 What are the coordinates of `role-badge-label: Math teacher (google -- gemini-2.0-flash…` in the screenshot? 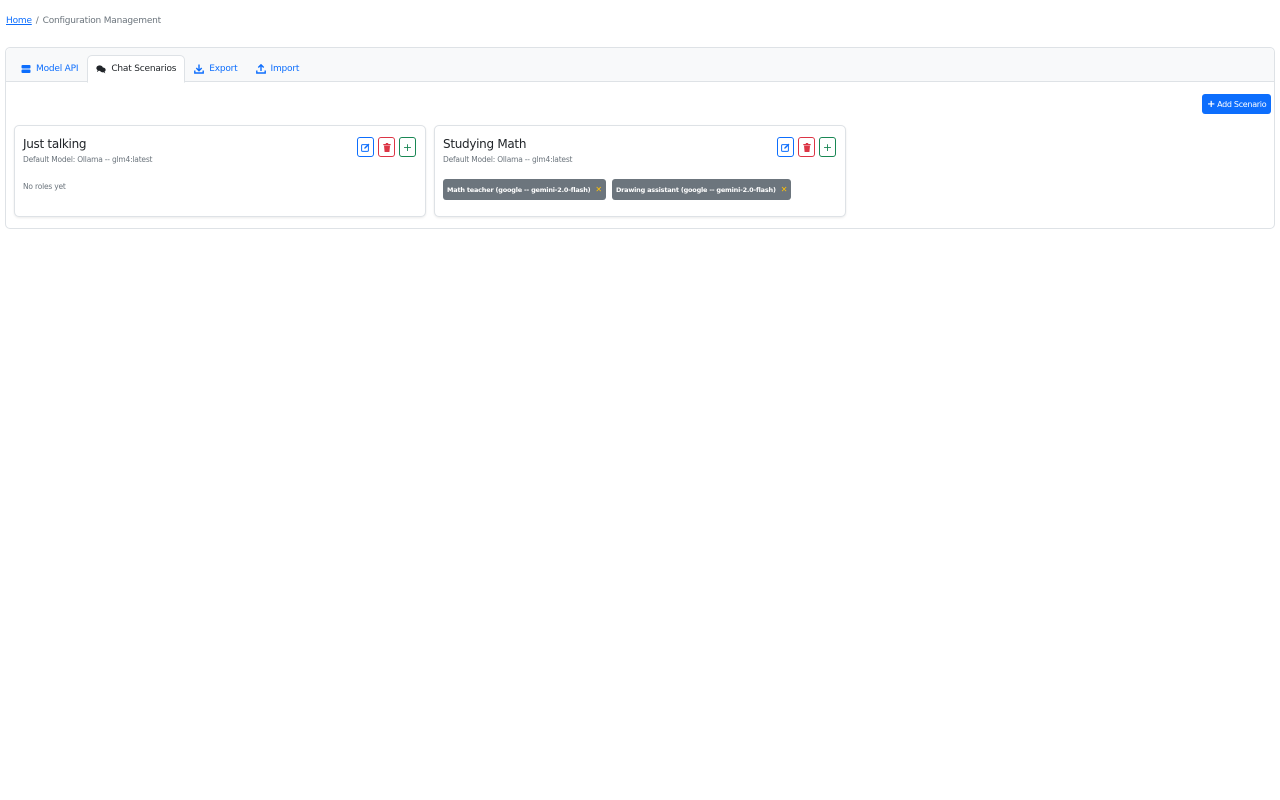 It's located at (519, 189).